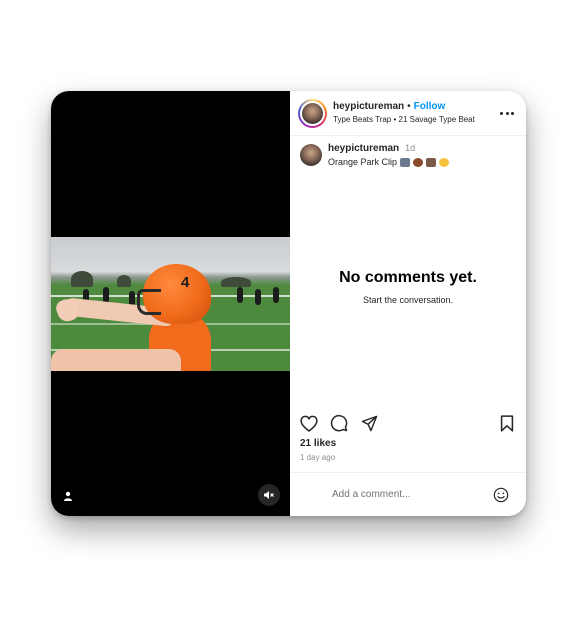  I want to click on speaker-muted-icon, so click(269, 495).